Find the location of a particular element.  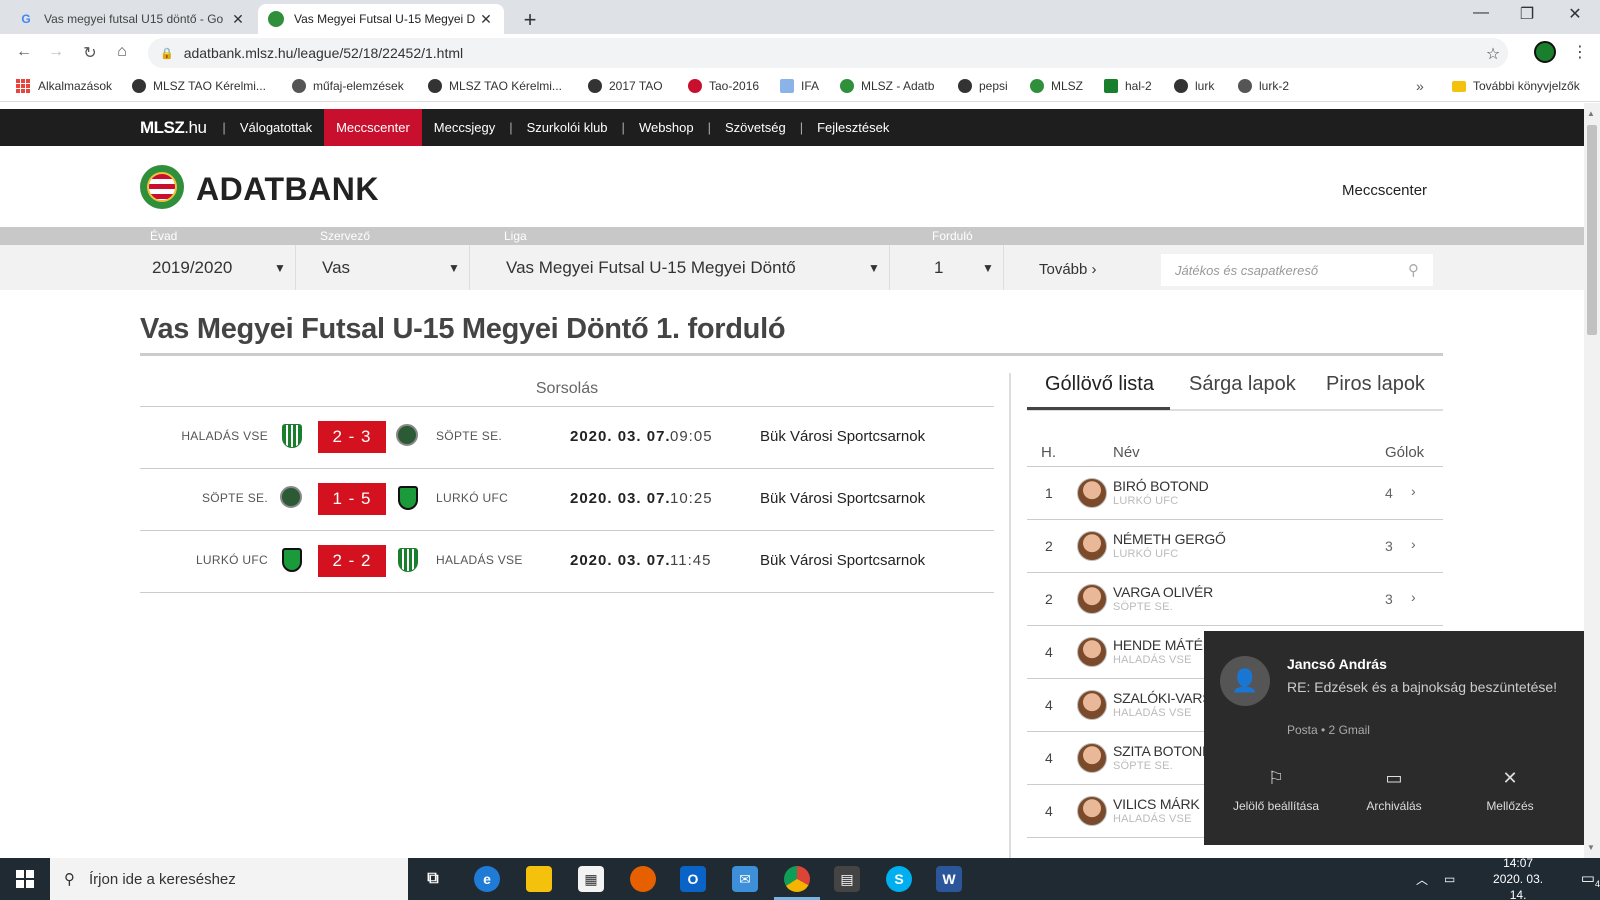

clock: 14:07 2020. 03. 14. is located at coordinates (1517, 877).